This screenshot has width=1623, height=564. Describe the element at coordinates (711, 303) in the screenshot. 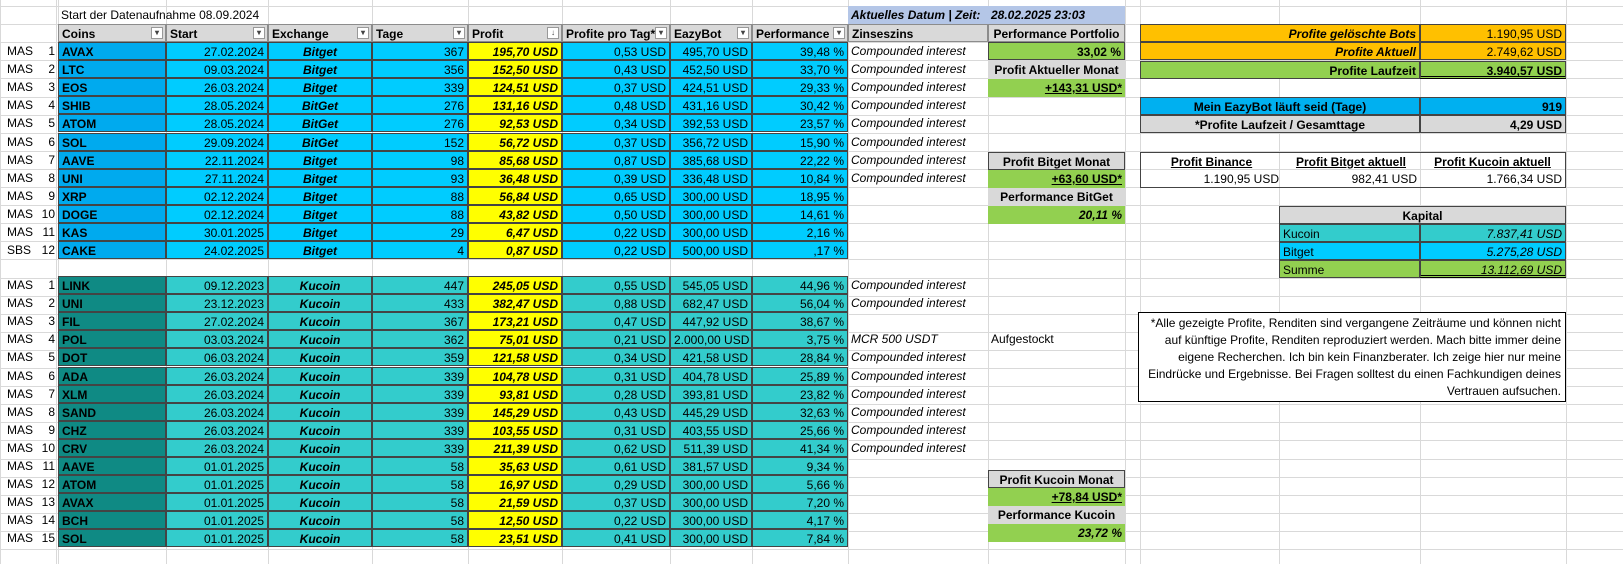

I see `eazybot-cell: 682,47 USD` at that location.